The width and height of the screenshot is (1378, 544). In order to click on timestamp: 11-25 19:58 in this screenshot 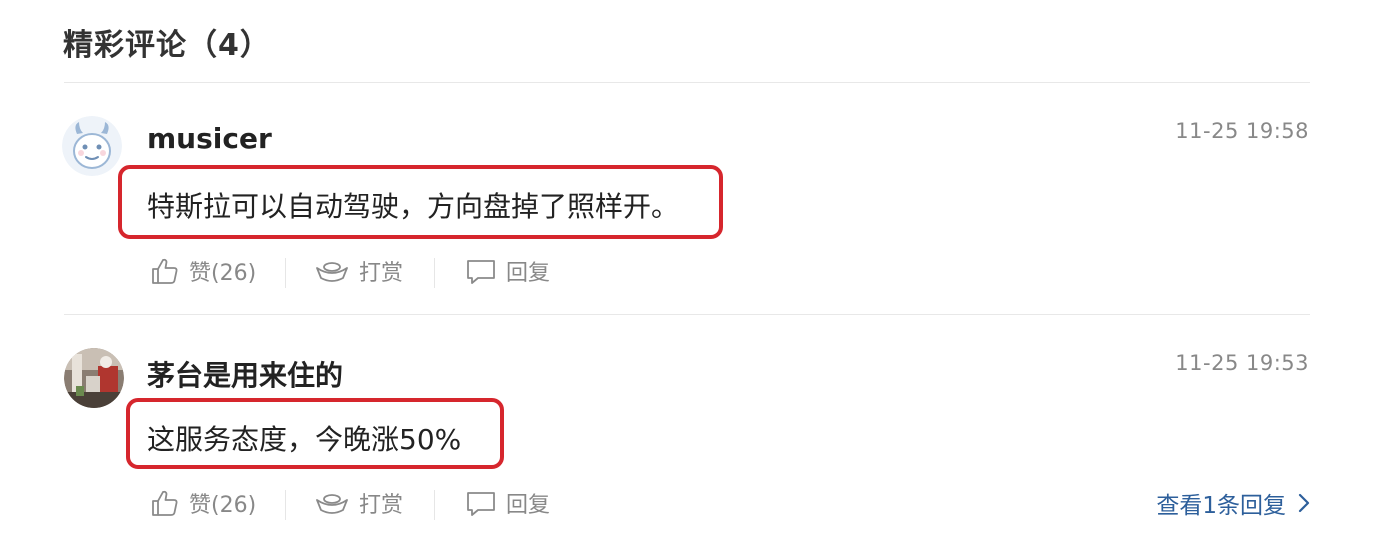, I will do `click(1242, 131)`.